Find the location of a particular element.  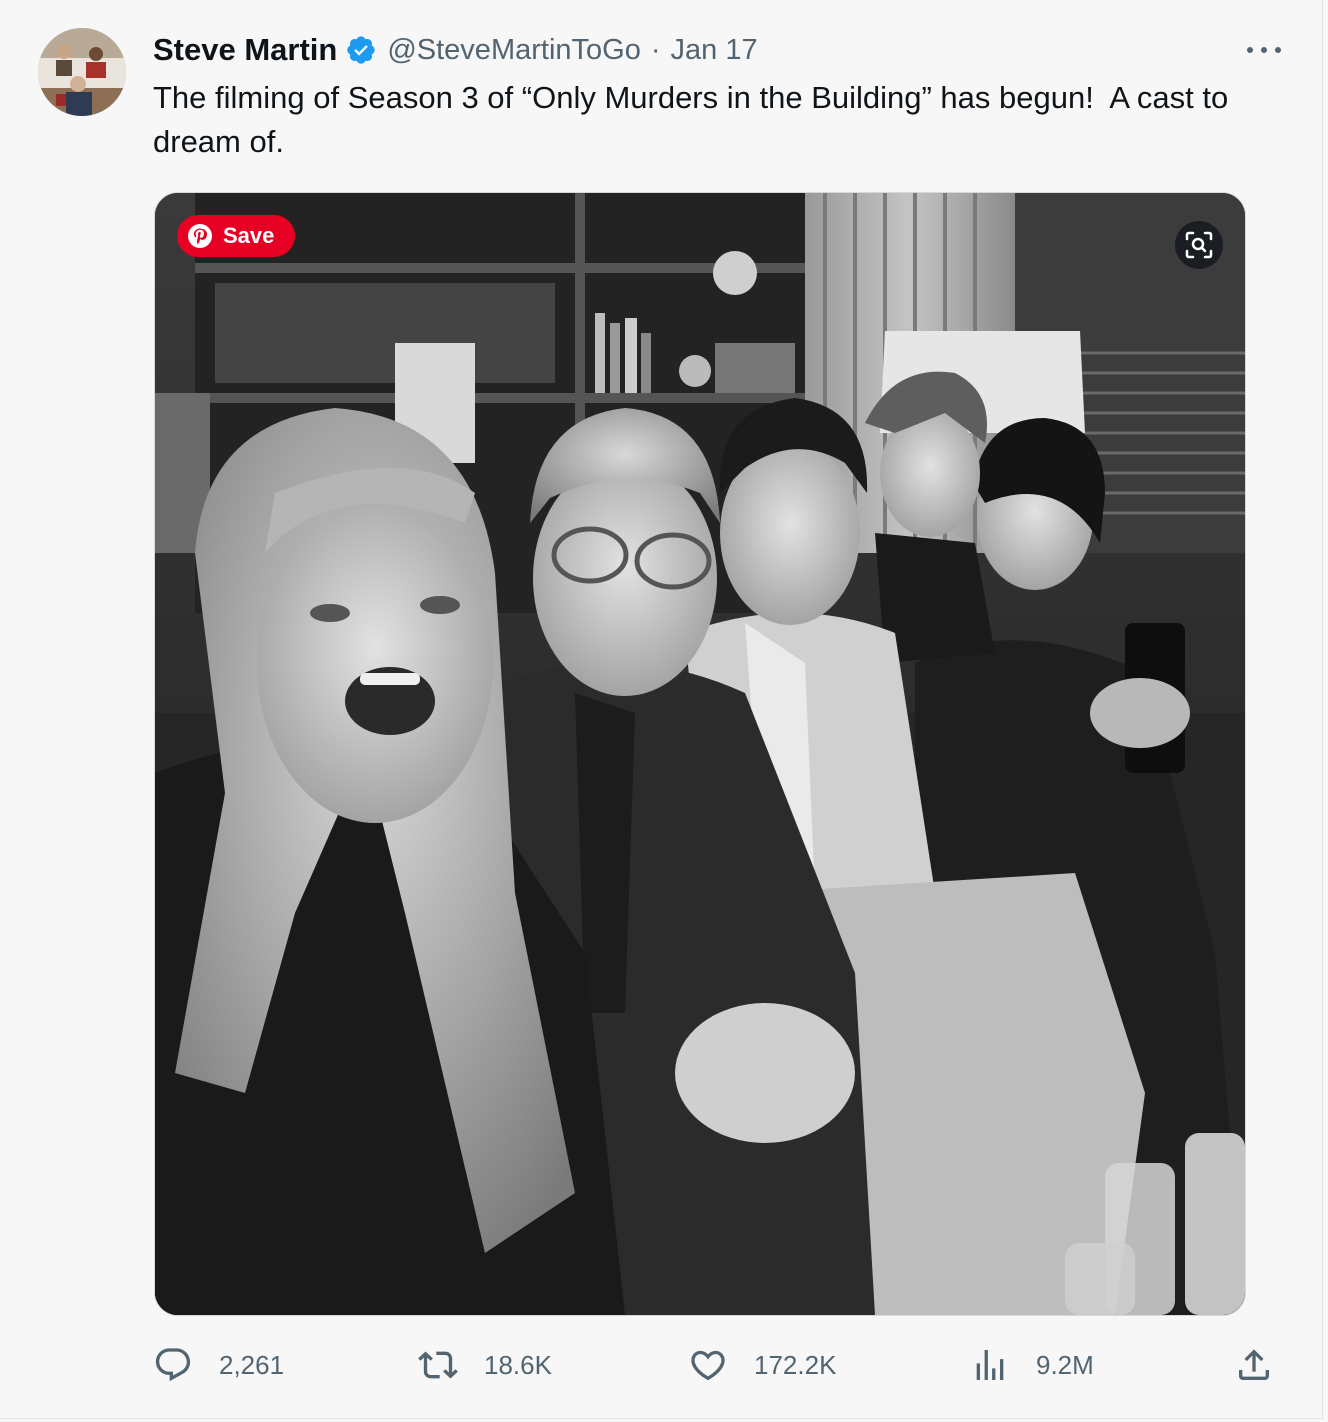

visual-search-icon is located at coordinates (1199, 245).